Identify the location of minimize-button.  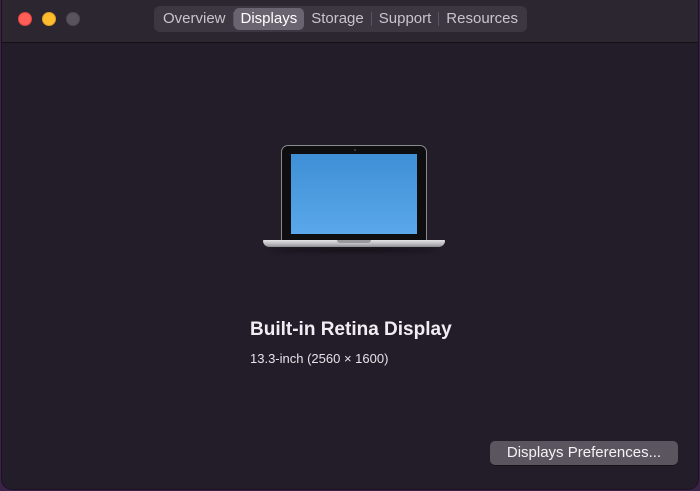
(49, 19).